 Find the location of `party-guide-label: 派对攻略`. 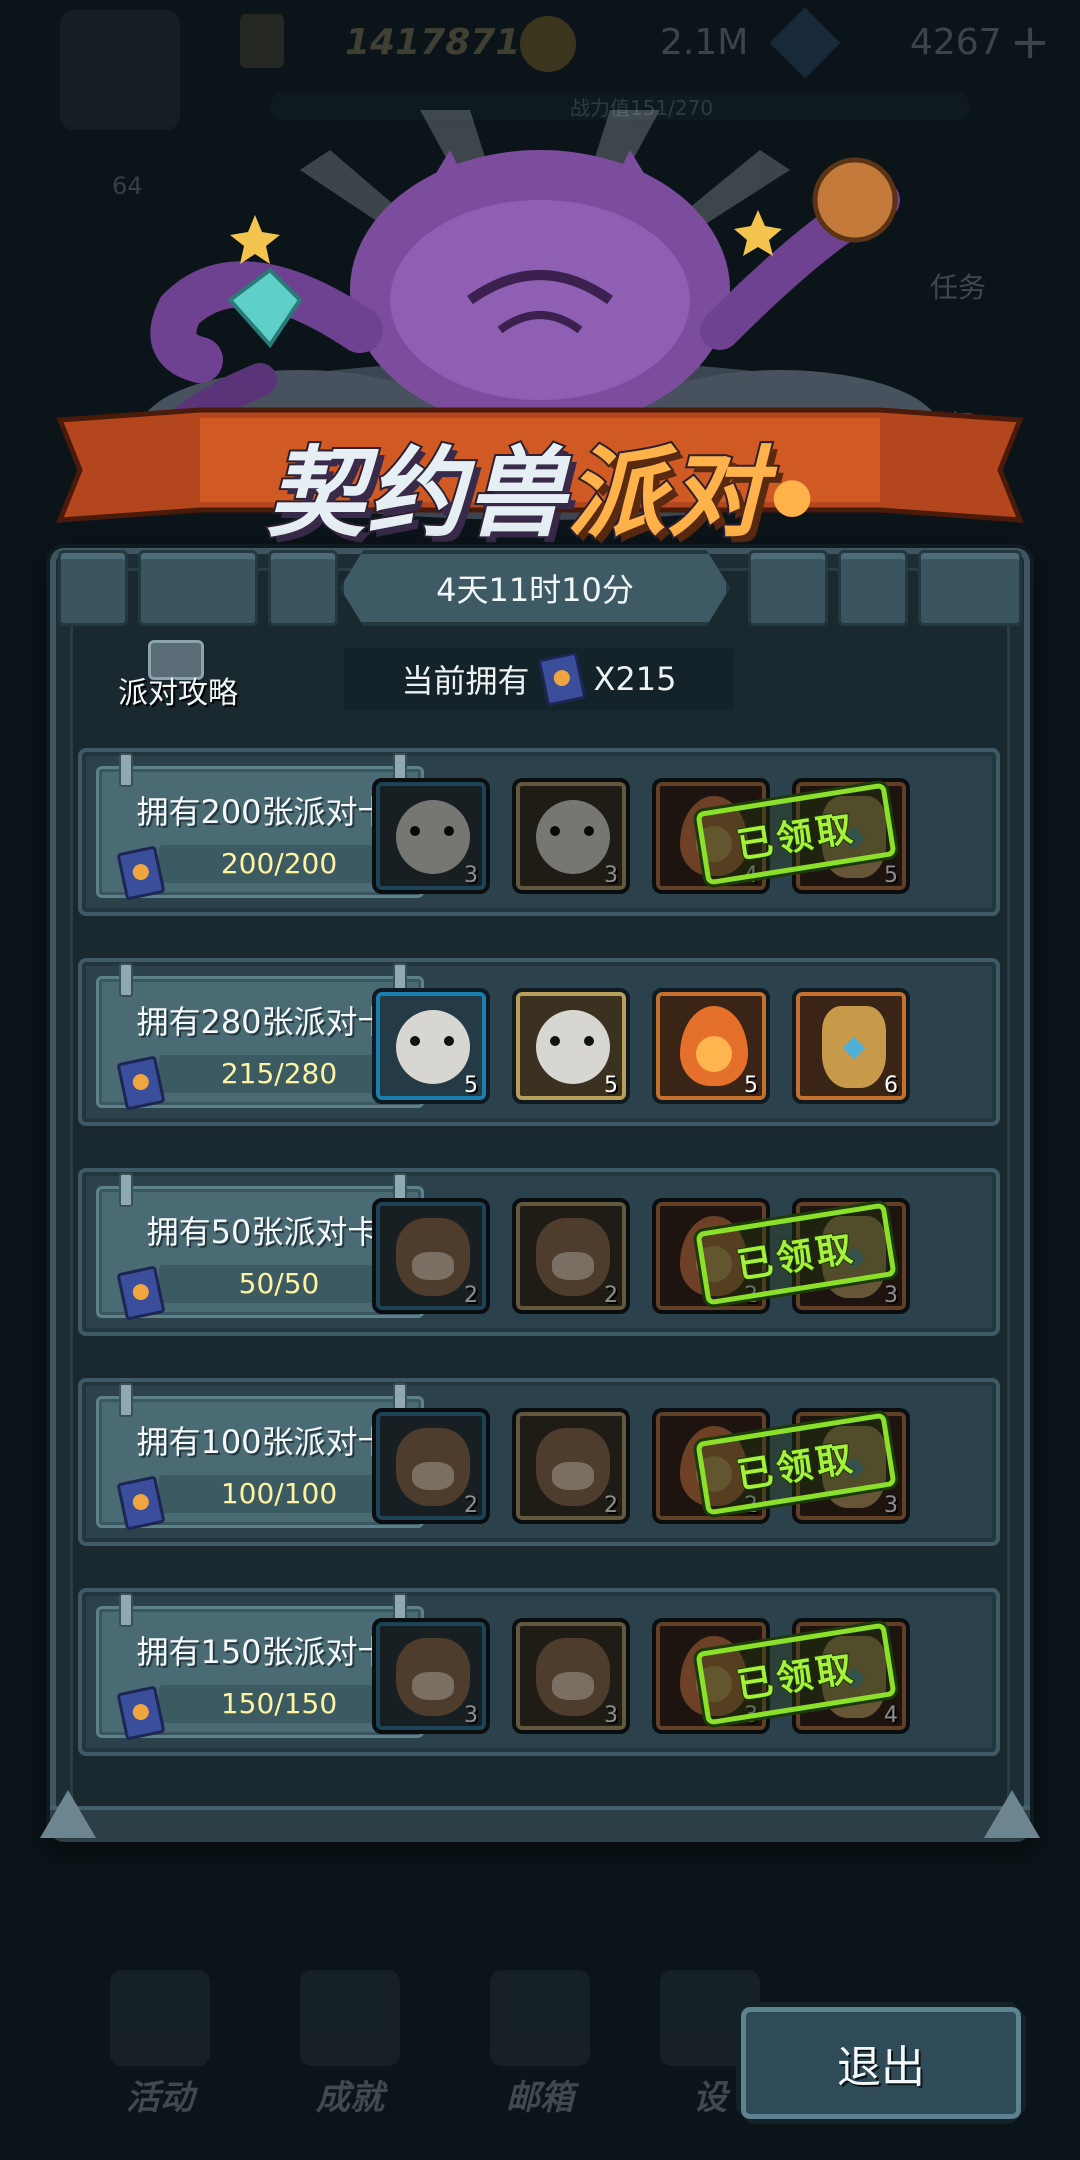

party-guide-label: 派对攻略 is located at coordinates (178, 693).